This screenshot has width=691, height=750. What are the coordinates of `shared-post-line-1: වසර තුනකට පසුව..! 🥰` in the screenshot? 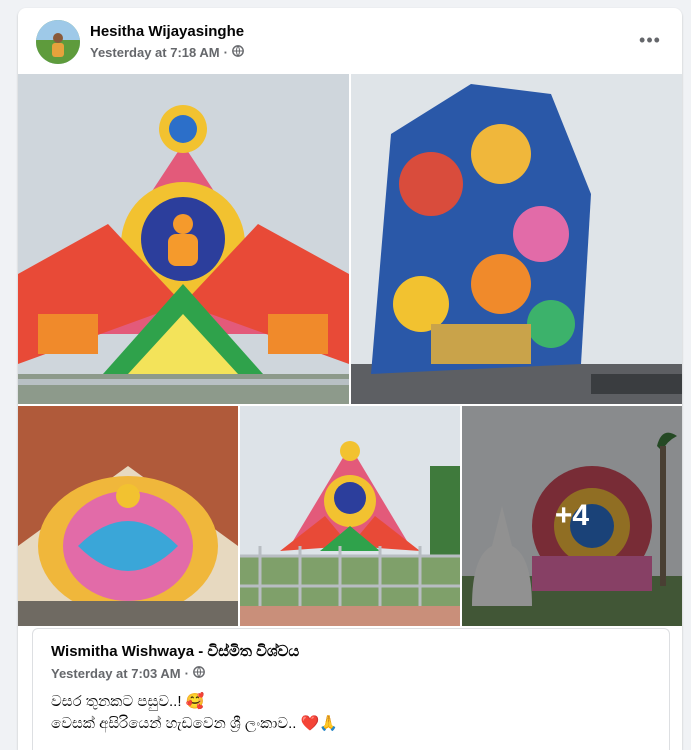 It's located at (128, 701).